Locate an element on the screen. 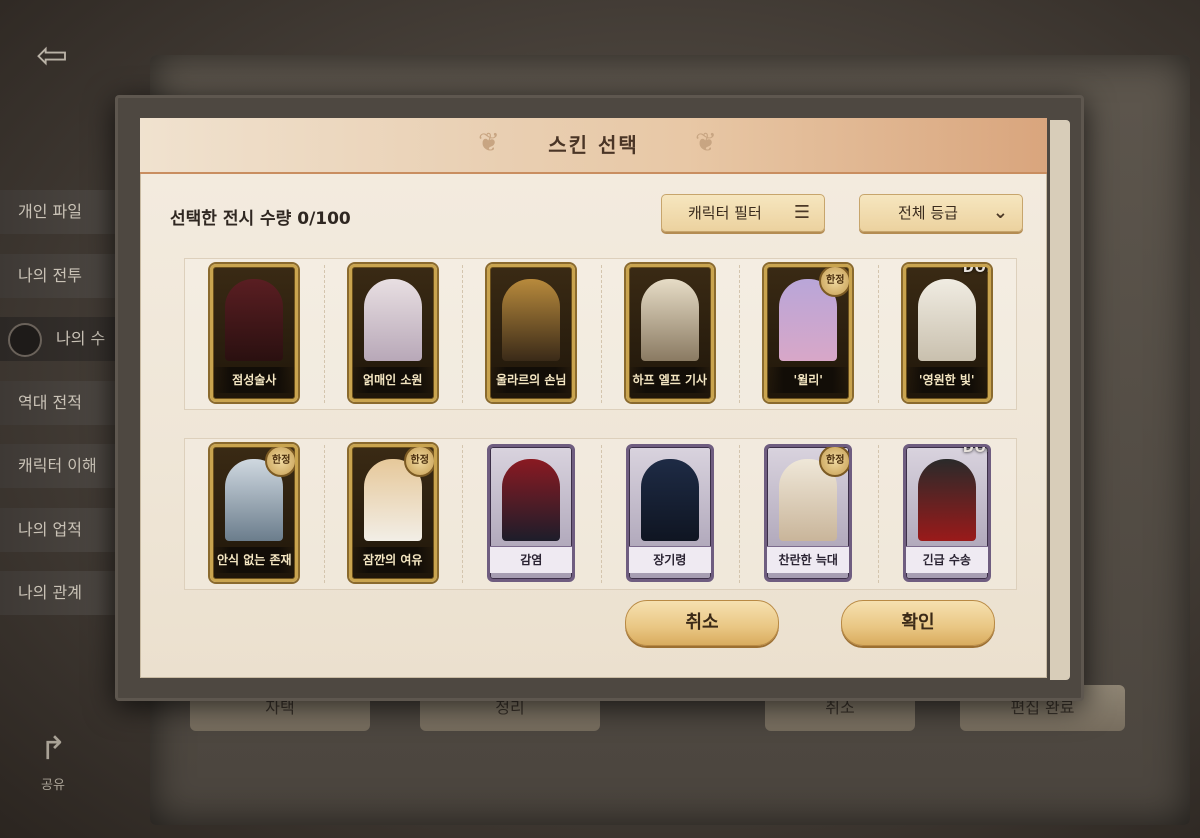 The height and width of the screenshot is (838, 1200). skin-card: 얽매인 소원 is located at coordinates (392, 333).